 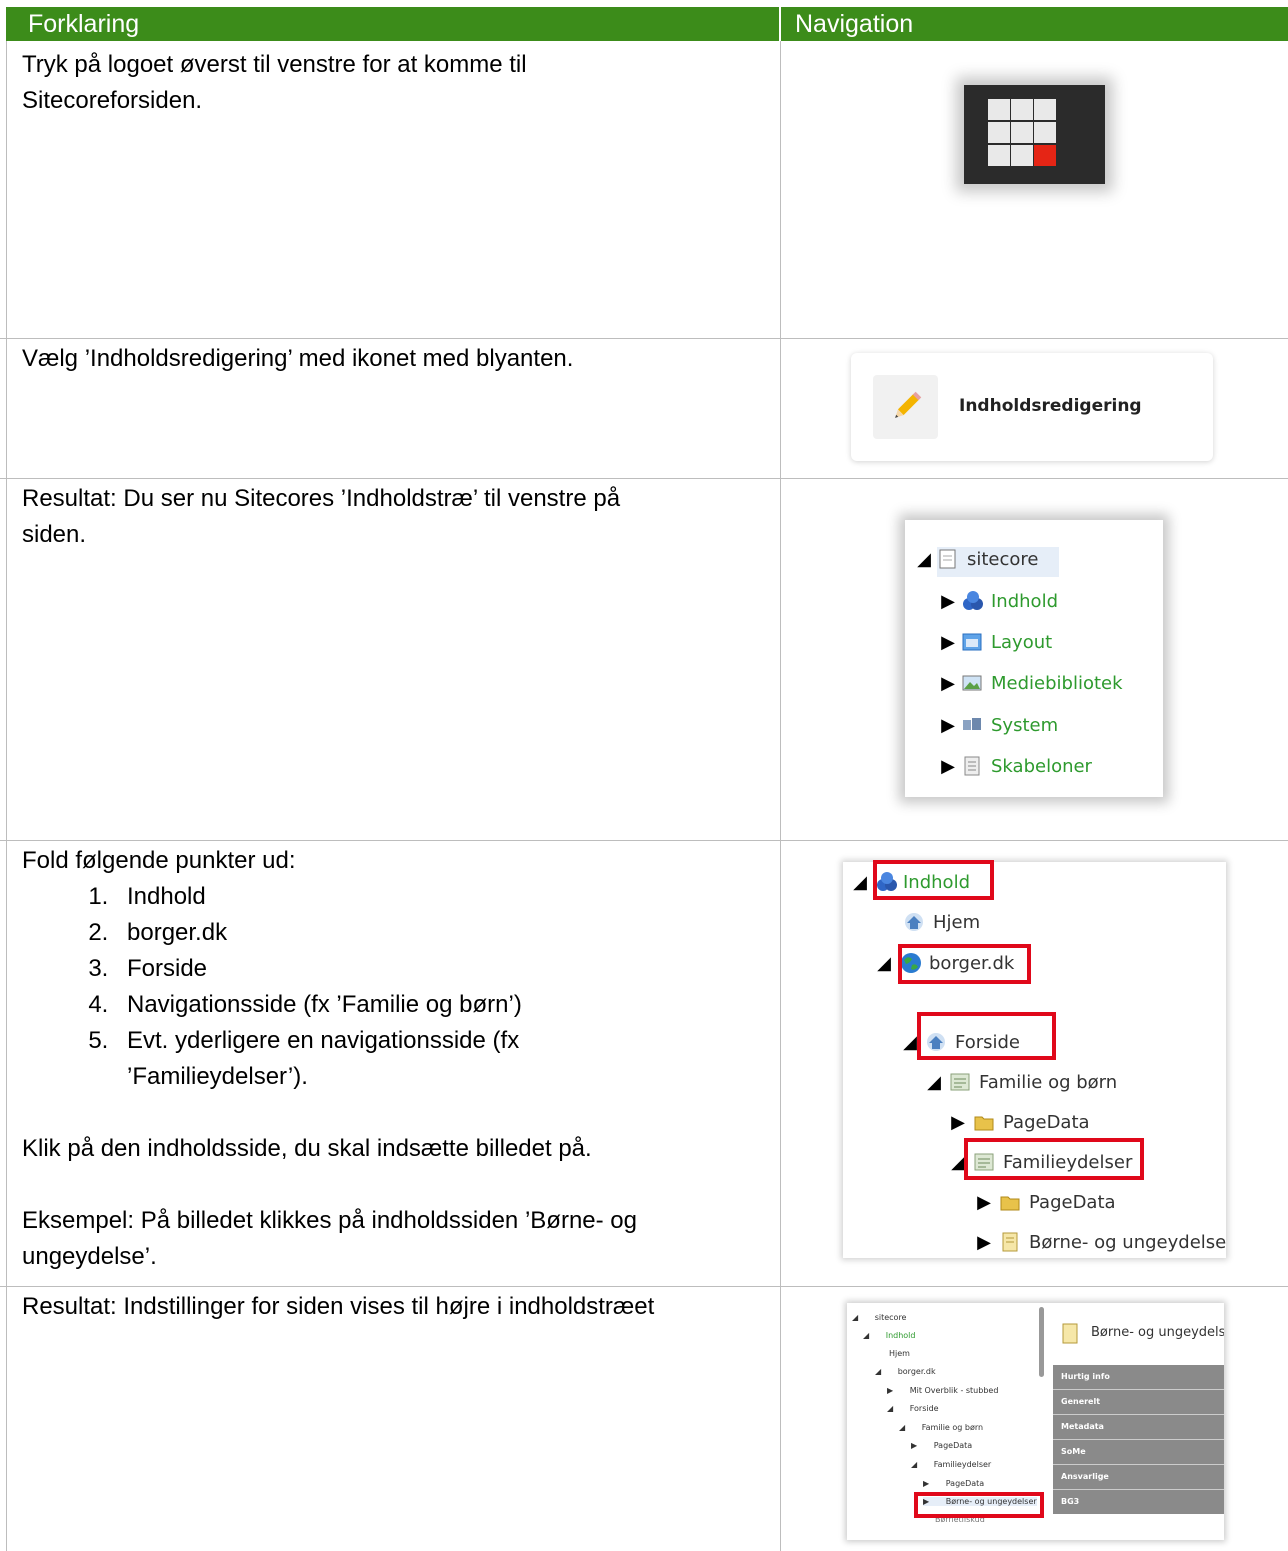 I want to click on layout-icon, so click(x=972, y=642).